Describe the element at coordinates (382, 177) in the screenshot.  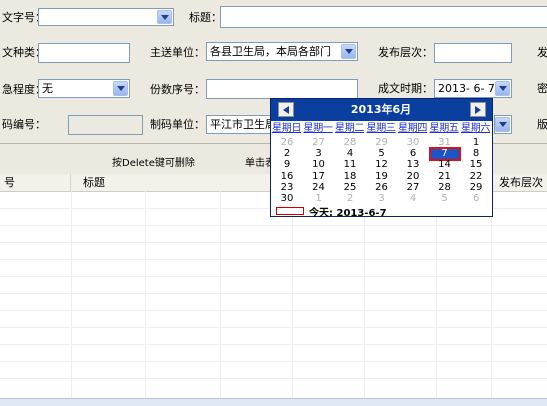
I see `calendar-day: 19` at that location.